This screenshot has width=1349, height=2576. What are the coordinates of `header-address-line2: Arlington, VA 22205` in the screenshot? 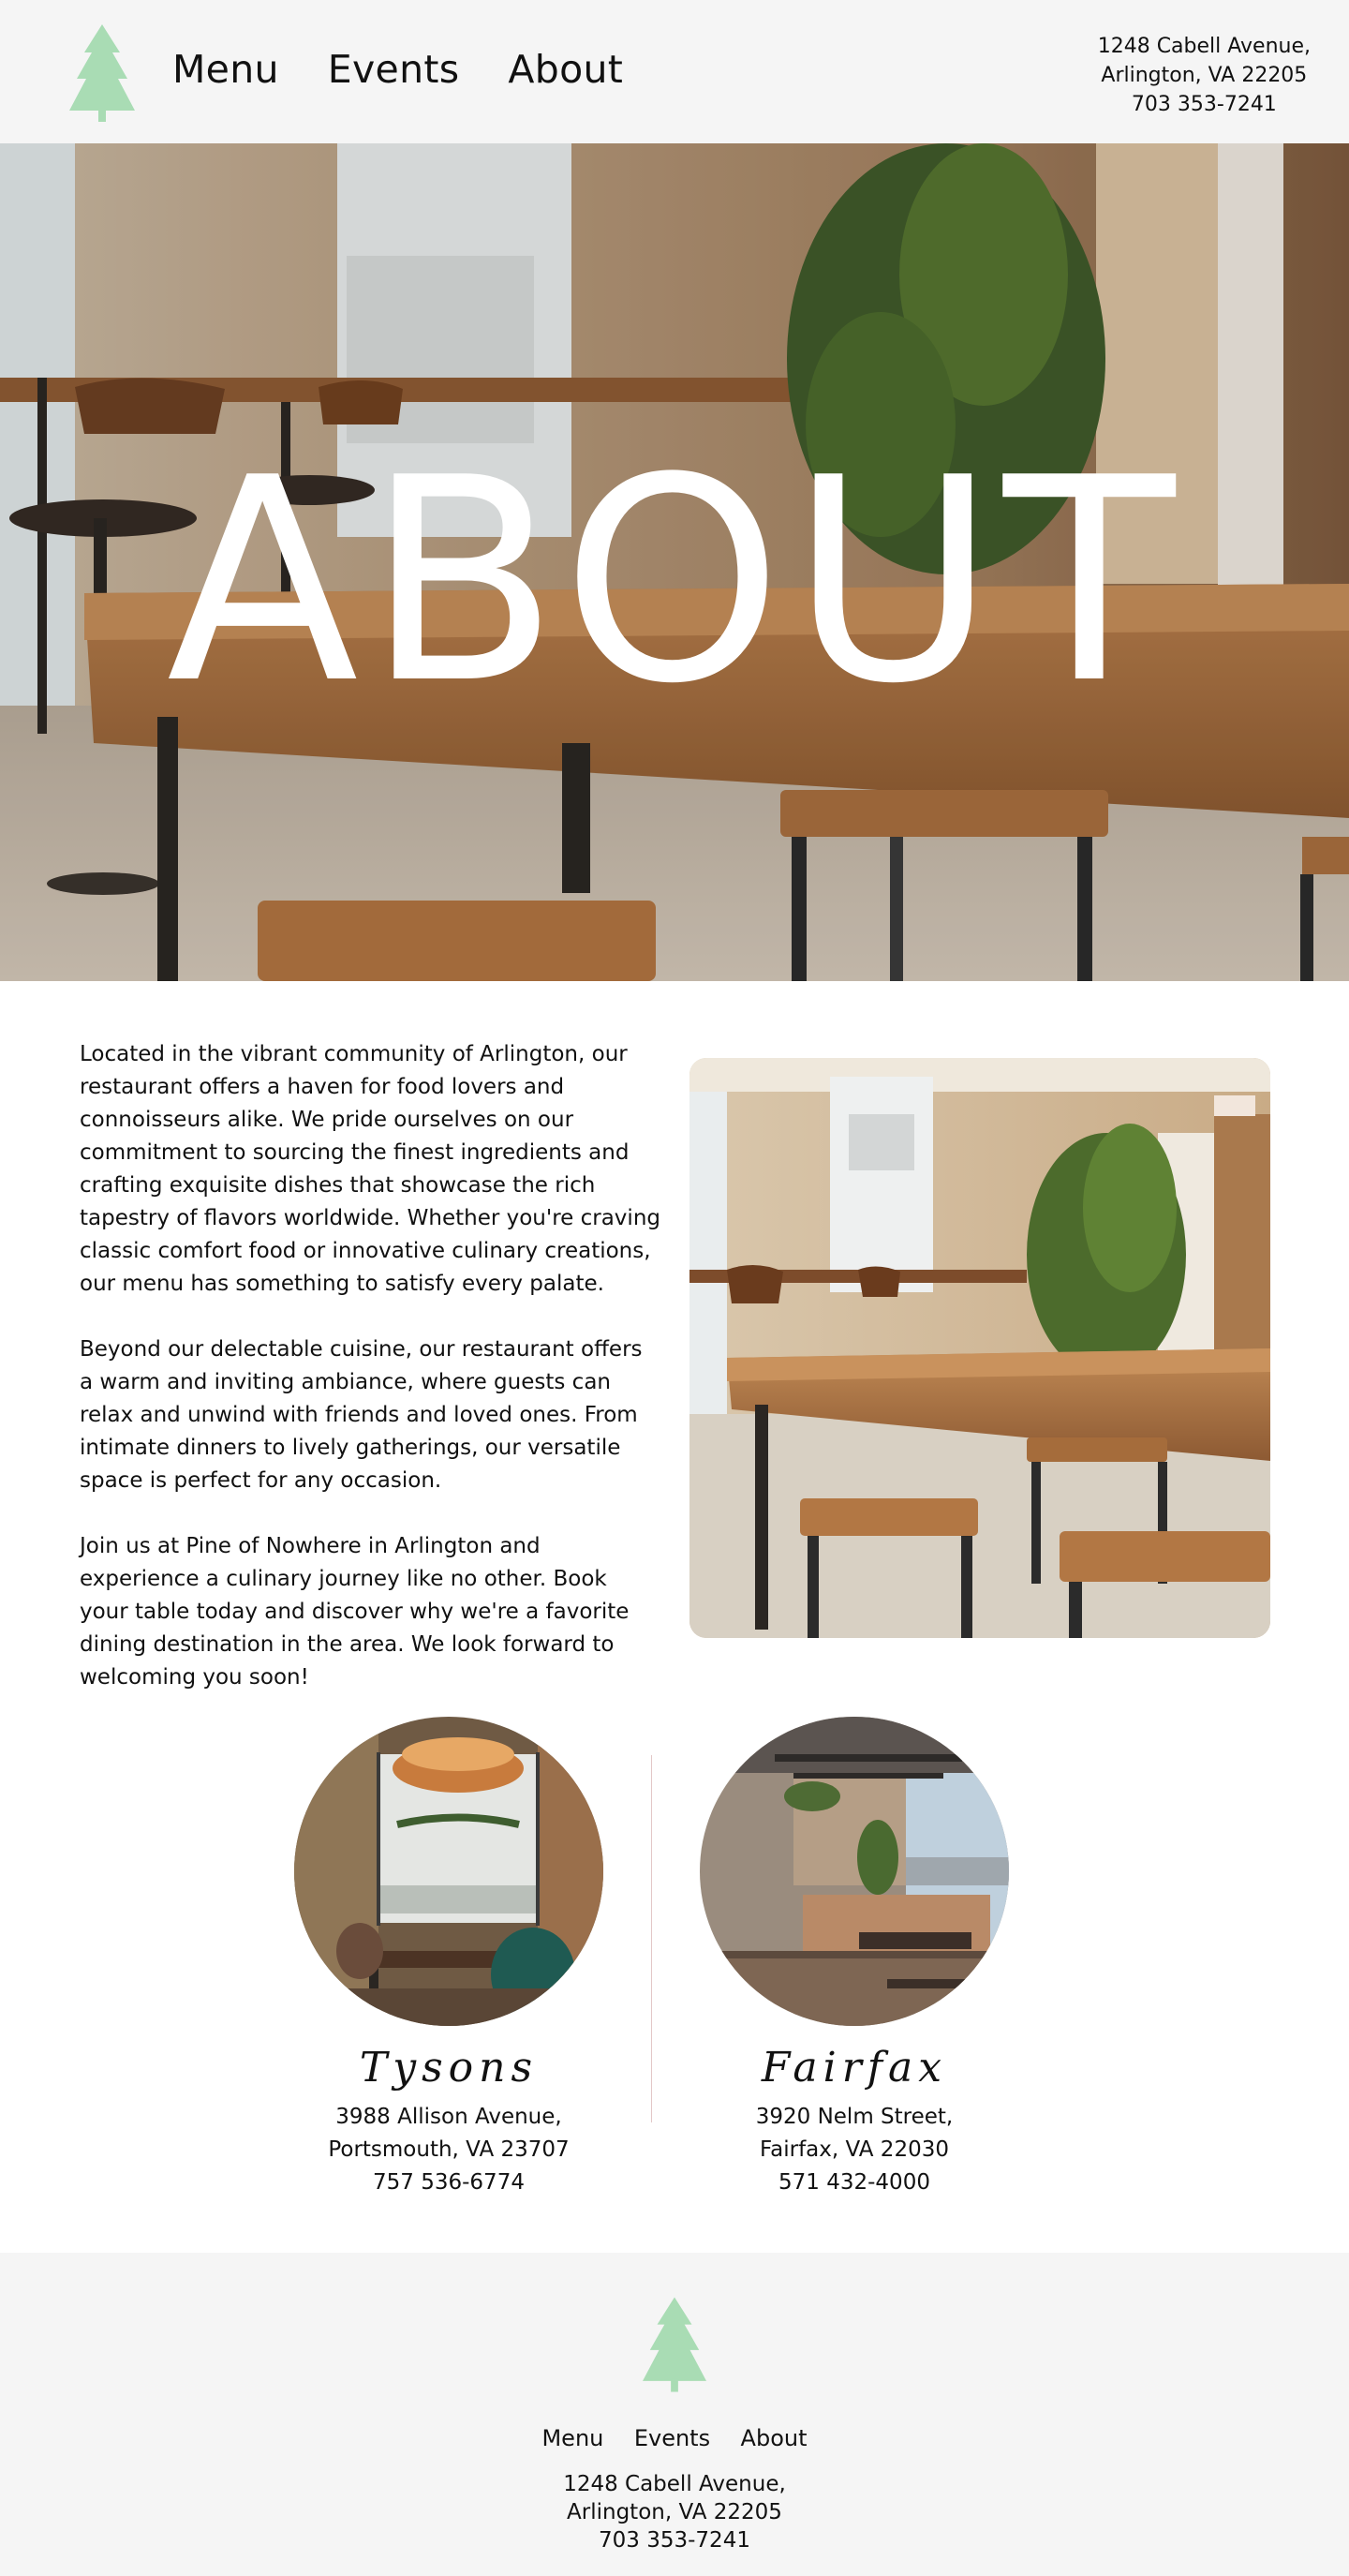 It's located at (1205, 75).